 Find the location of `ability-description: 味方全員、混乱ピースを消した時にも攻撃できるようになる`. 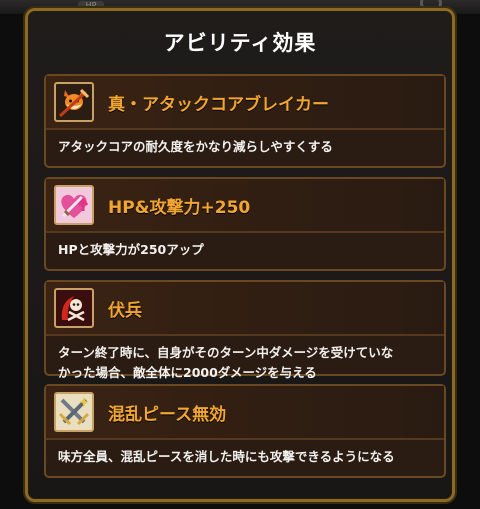

ability-description: 味方全員、混乱ピースを消した時にも攻撃できるようになる is located at coordinates (246, 457).